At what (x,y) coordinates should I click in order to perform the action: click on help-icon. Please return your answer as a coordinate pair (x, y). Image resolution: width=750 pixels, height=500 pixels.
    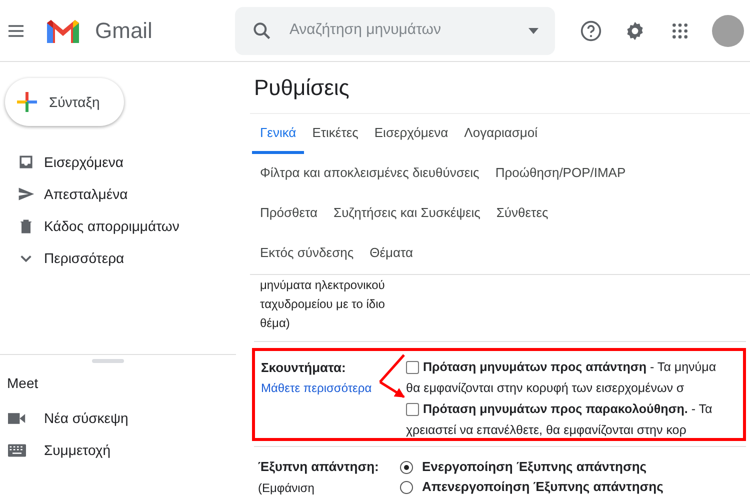
    Looking at the image, I should click on (591, 31).